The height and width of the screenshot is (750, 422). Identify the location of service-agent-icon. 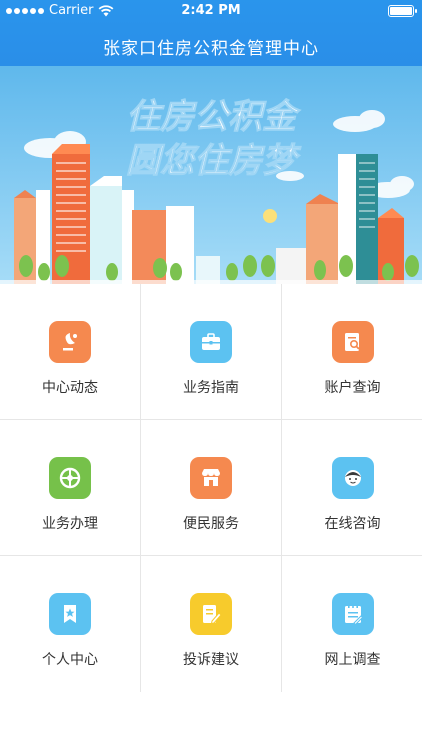
(352, 478).